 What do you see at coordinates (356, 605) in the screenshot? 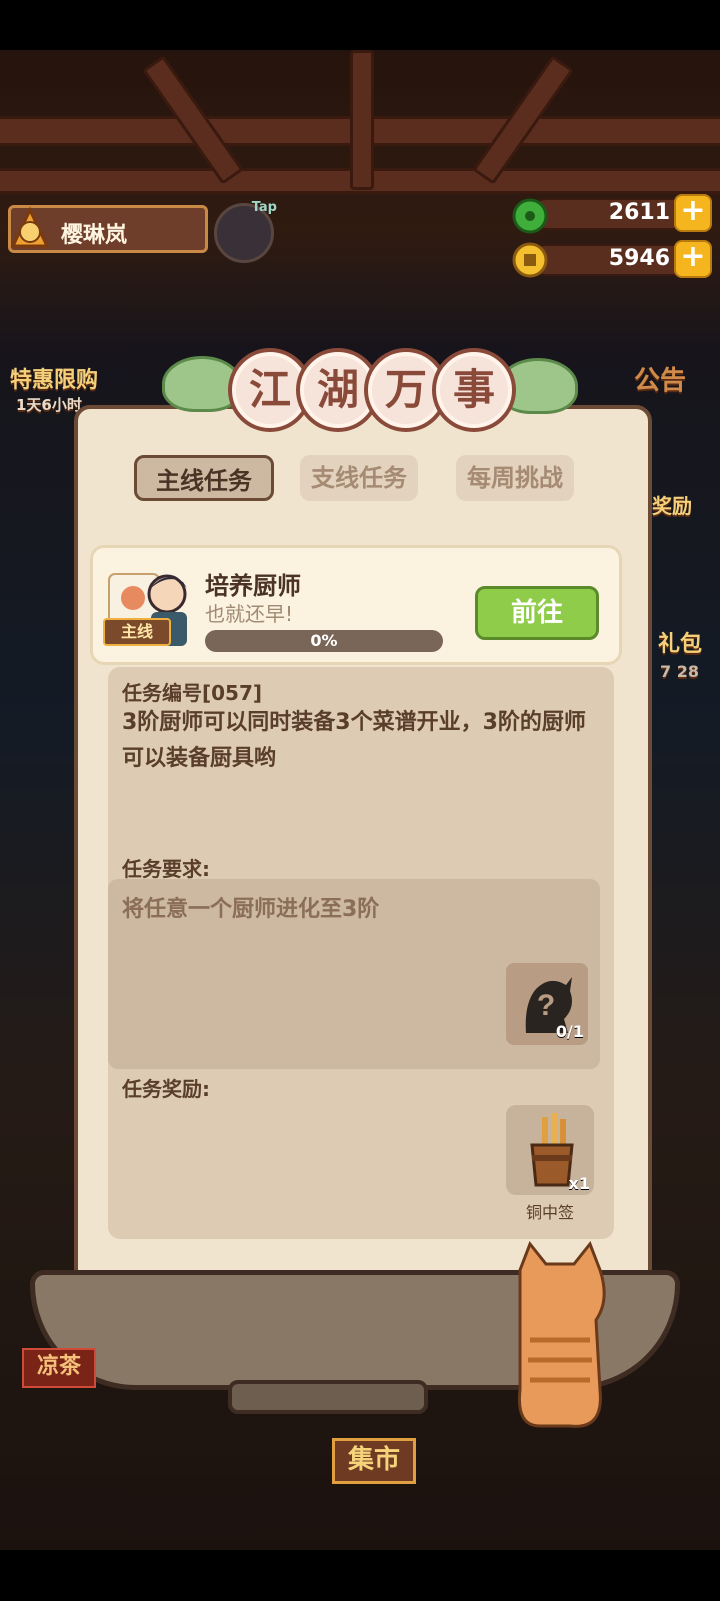
I see `task-card: 主线 培养厨师 也就还早! 0% 前往` at bounding box center [356, 605].